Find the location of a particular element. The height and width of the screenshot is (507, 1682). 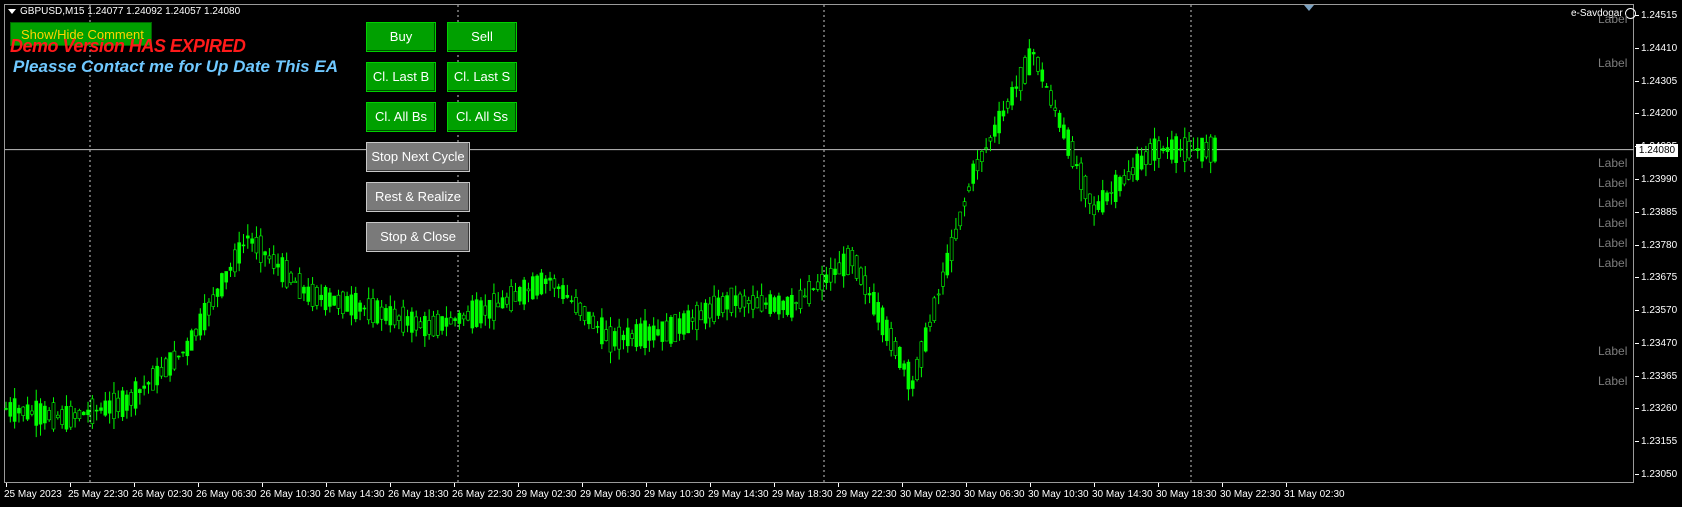

buy-button: Buy is located at coordinates (401, 37).